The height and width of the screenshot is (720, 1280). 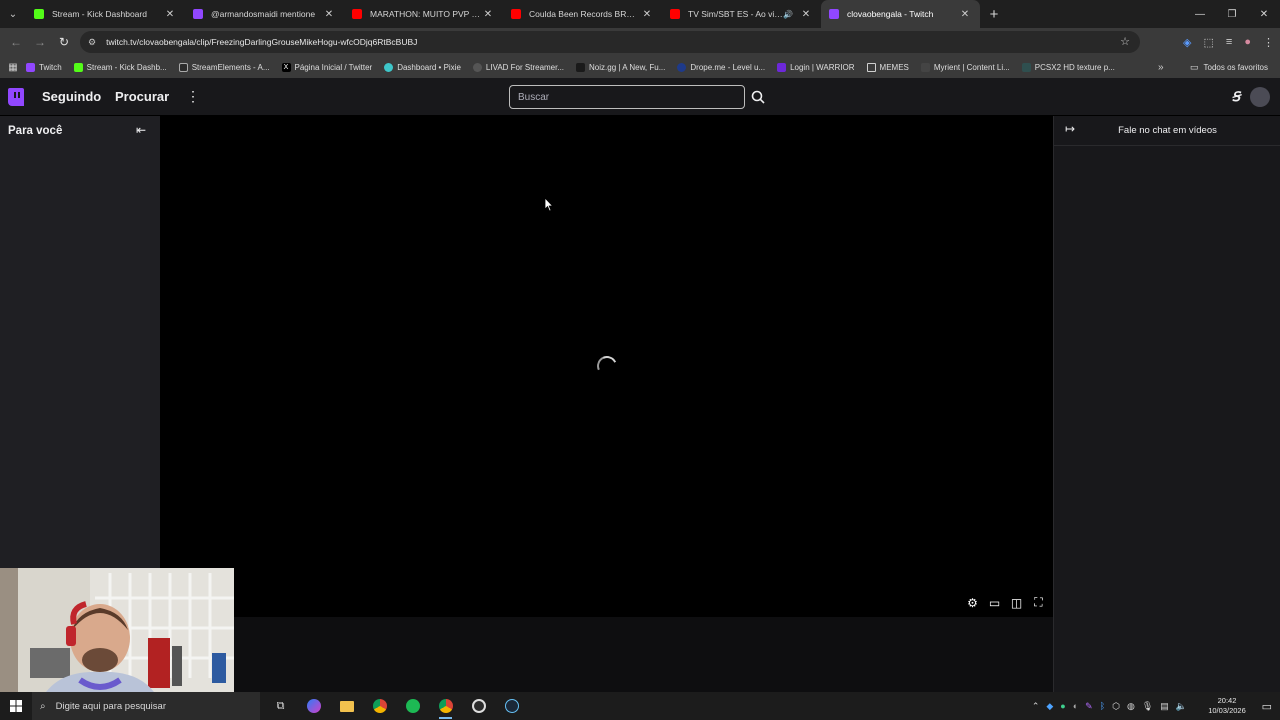 What do you see at coordinates (1038, 602) in the screenshot?
I see `fullscreen-icon: ⛶` at bounding box center [1038, 602].